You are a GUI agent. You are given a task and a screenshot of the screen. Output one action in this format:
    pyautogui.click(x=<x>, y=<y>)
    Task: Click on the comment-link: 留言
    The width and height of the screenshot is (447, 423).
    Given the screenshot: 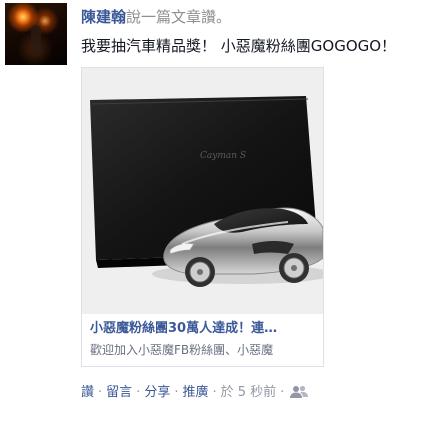 What is the action you would take?
    pyautogui.click(x=119, y=392)
    